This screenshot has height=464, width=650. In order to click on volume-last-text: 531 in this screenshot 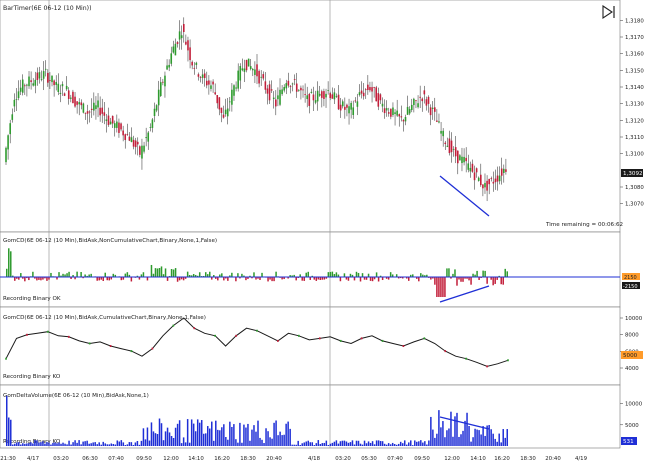, I will do `click(628, 442)`.